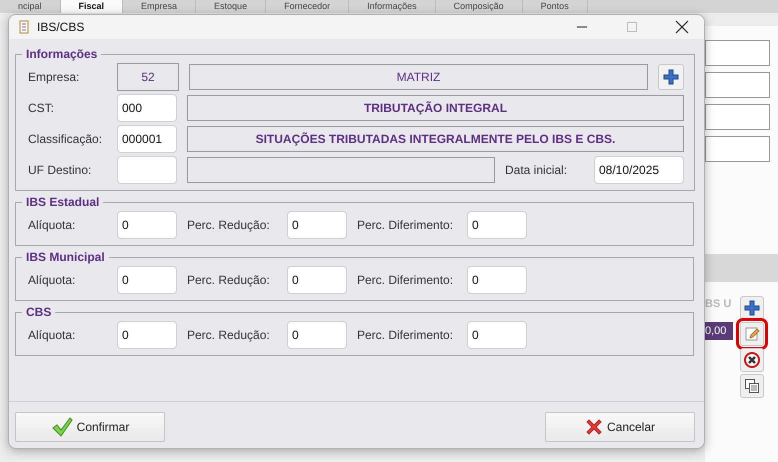  I want to click on code-field: 52, so click(148, 77).